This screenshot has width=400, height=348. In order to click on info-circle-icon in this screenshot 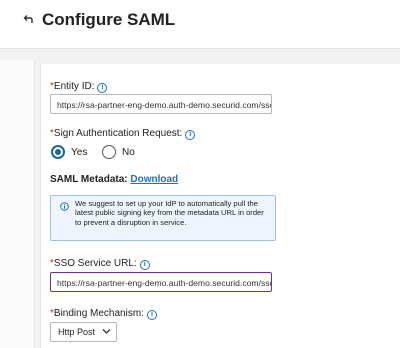, I will do `click(64, 206)`.